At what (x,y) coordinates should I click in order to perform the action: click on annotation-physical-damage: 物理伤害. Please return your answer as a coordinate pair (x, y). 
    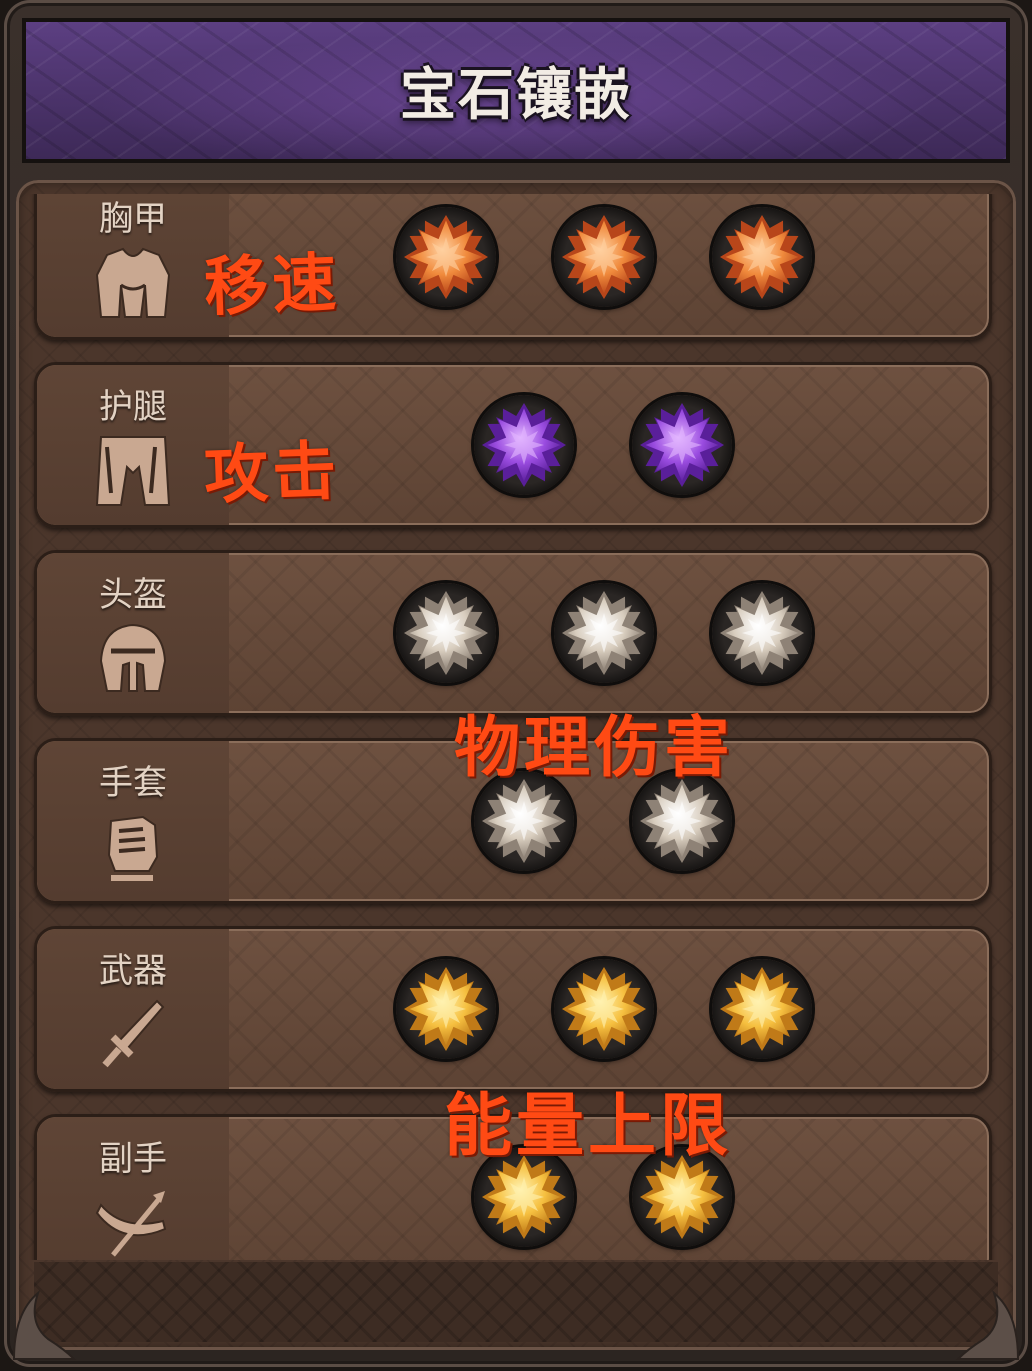
    Looking at the image, I should click on (594, 747).